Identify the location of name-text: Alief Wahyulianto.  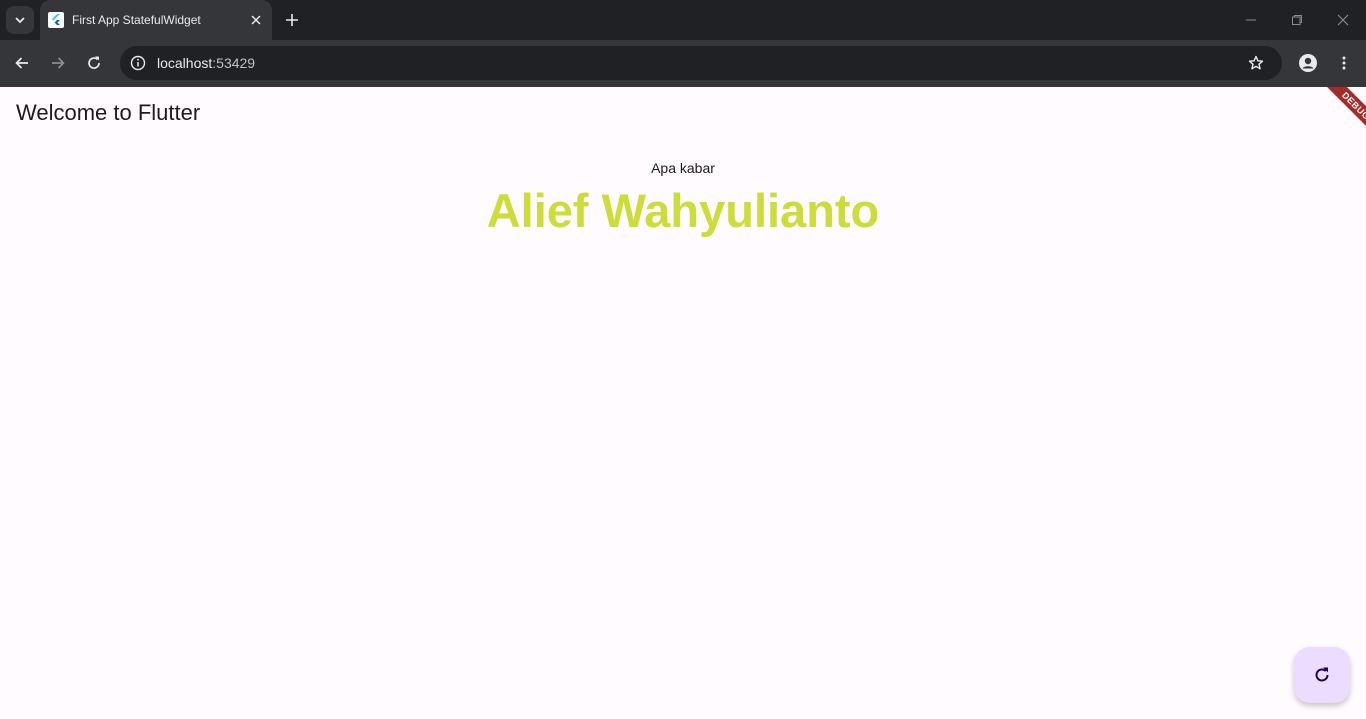
(683, 210).